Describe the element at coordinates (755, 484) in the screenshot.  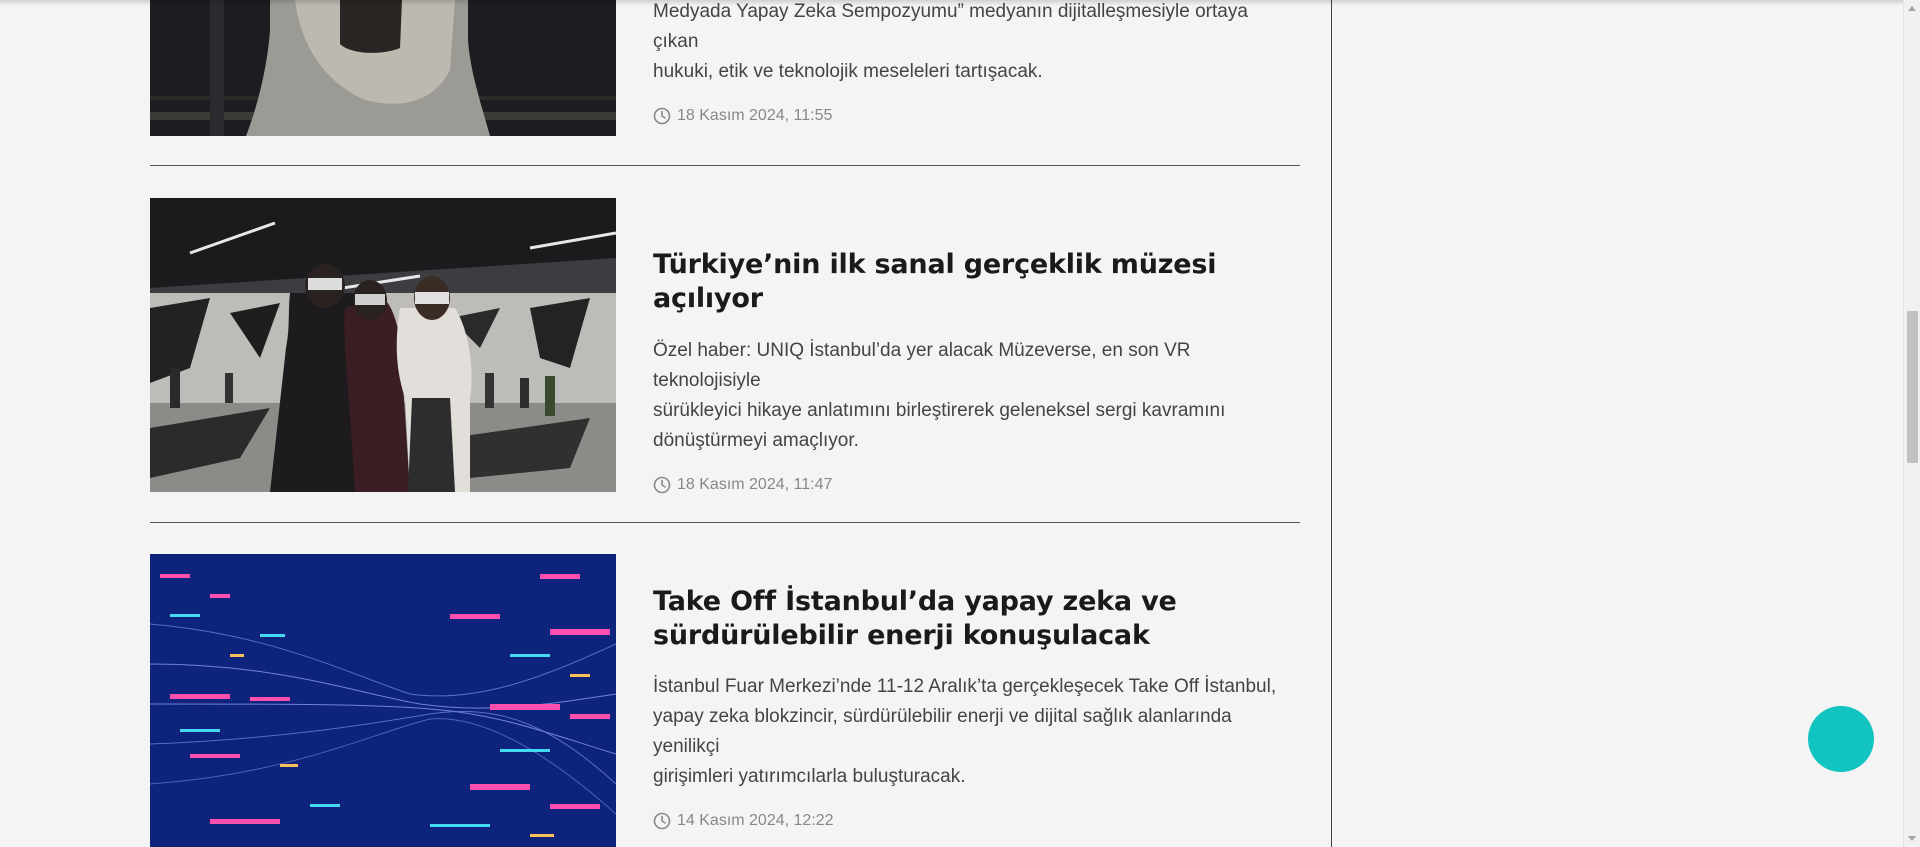
I see `article-date-text: 18 Kasım 2024, 11:47` at that location.